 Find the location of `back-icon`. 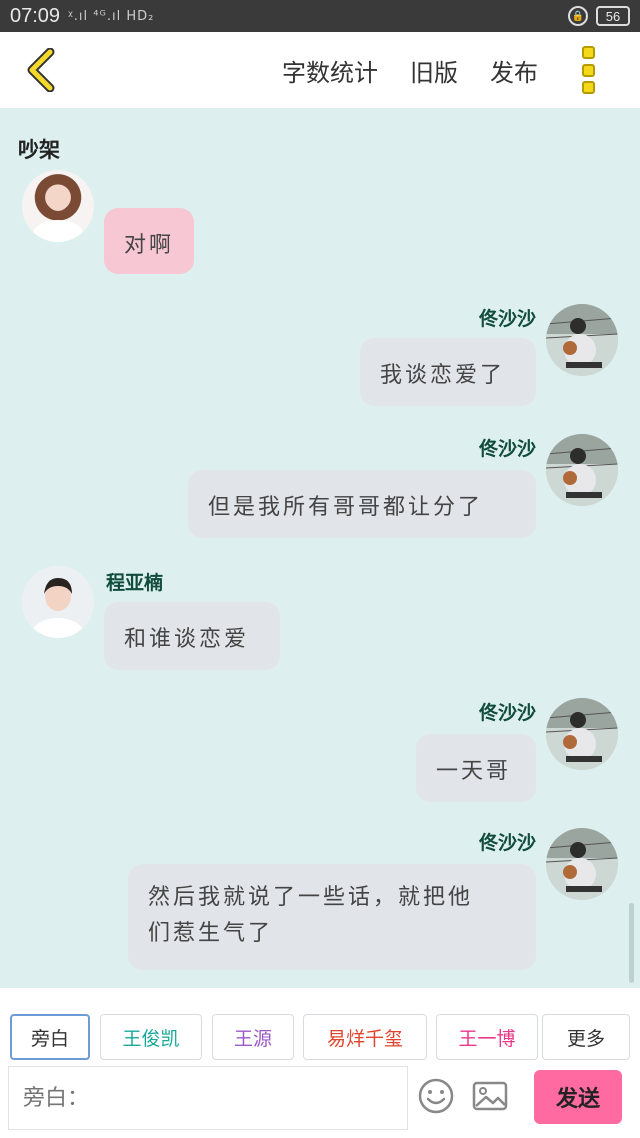

back-icon is located at coordinates (44, 70).